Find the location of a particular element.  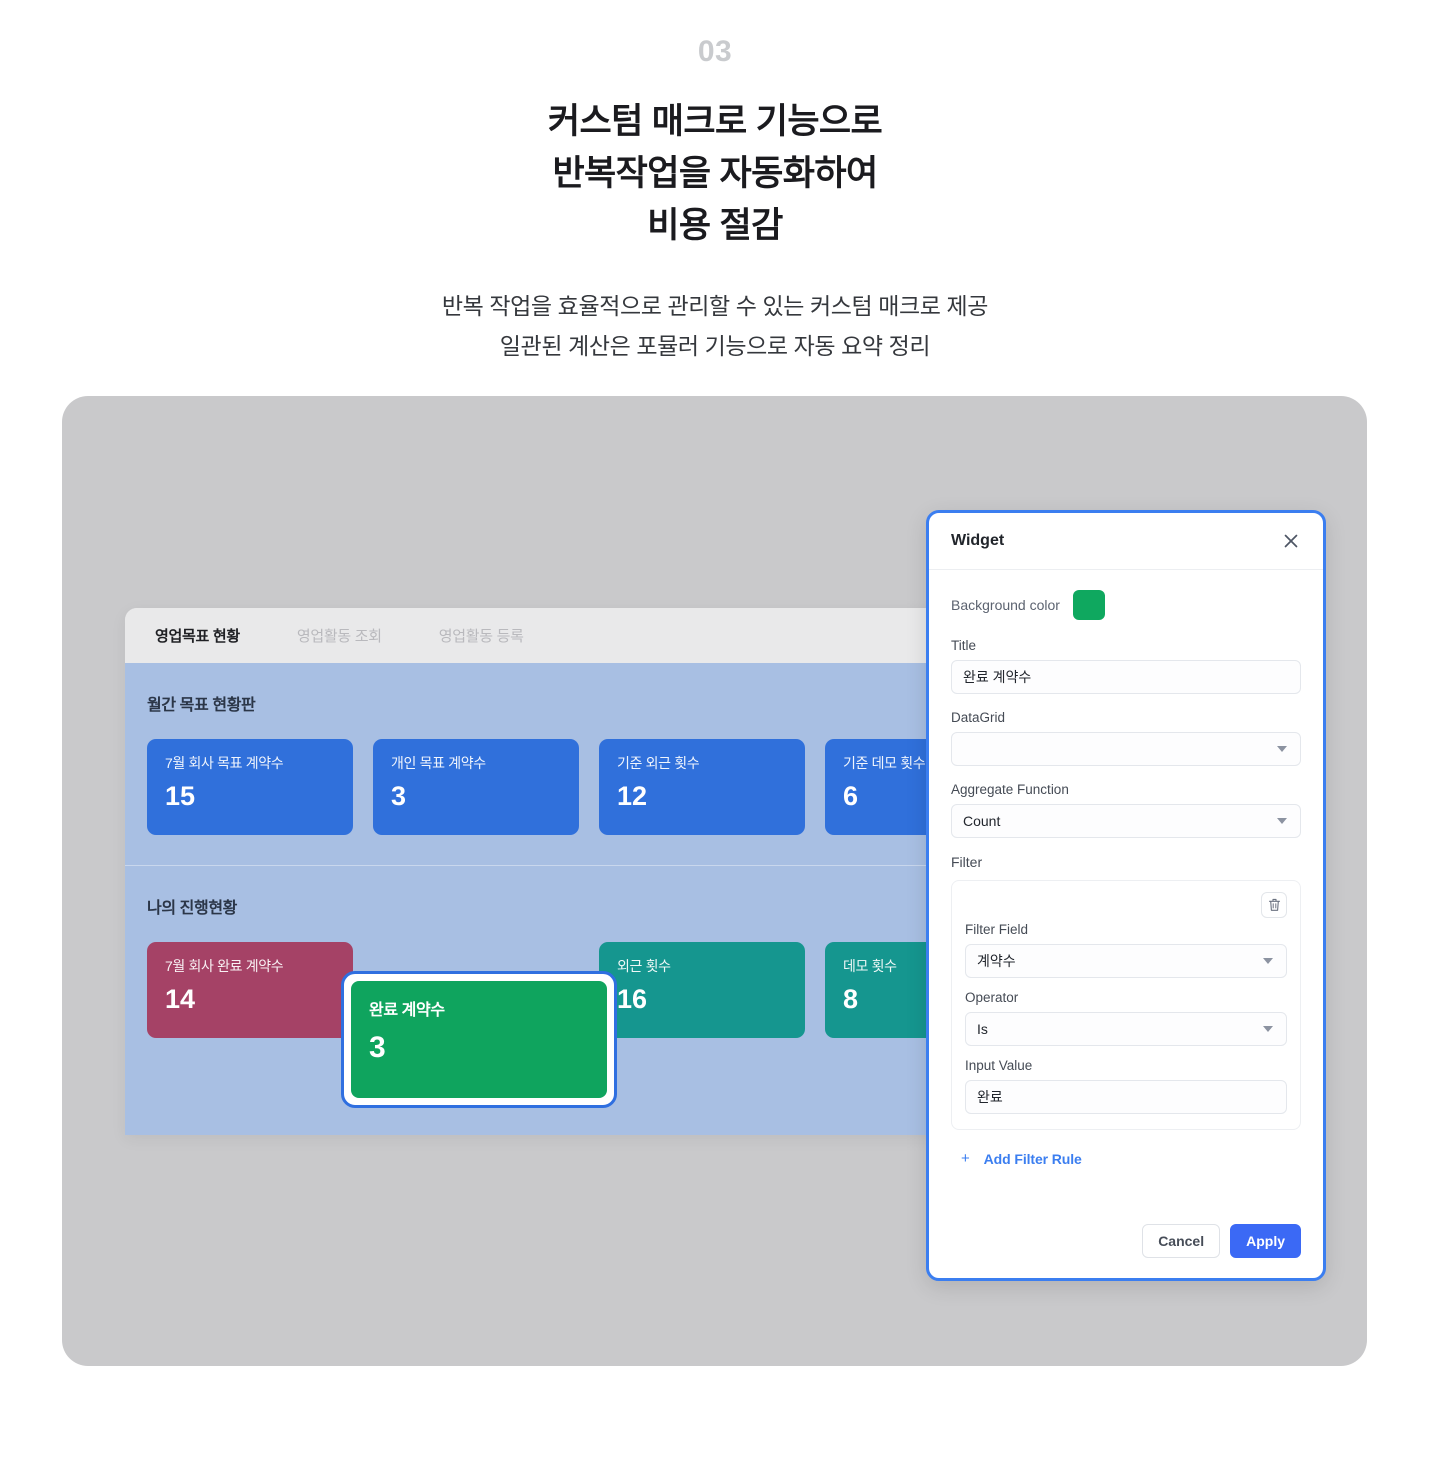

selected-widget-card-body: 완료 계약수 3 is located at coordinates (479, 1039).